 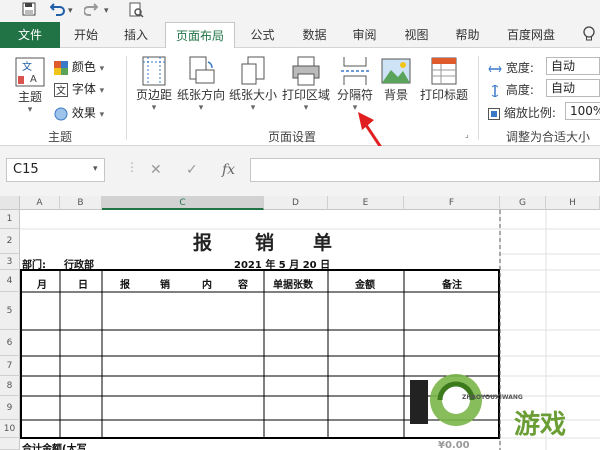 What do you see at coordinates (425, 170) in the screenshot?
I see `formula-input` at bounding box center [425, 170].